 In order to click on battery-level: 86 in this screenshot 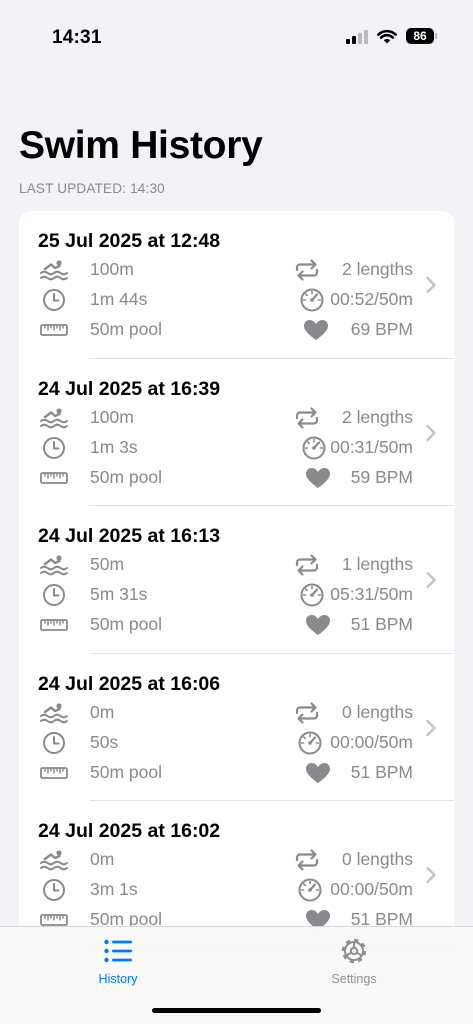, I will do `click(420, 36)`.